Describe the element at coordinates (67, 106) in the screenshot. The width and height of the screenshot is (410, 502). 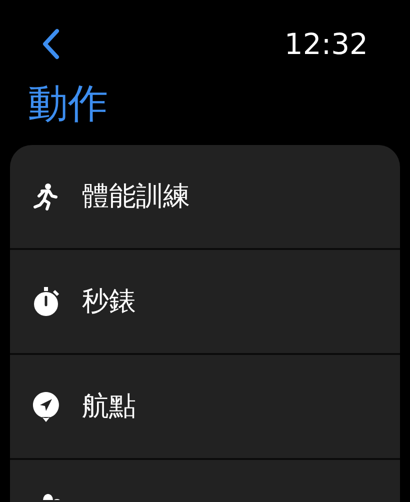
I see `screen-title: 動作` at that location.